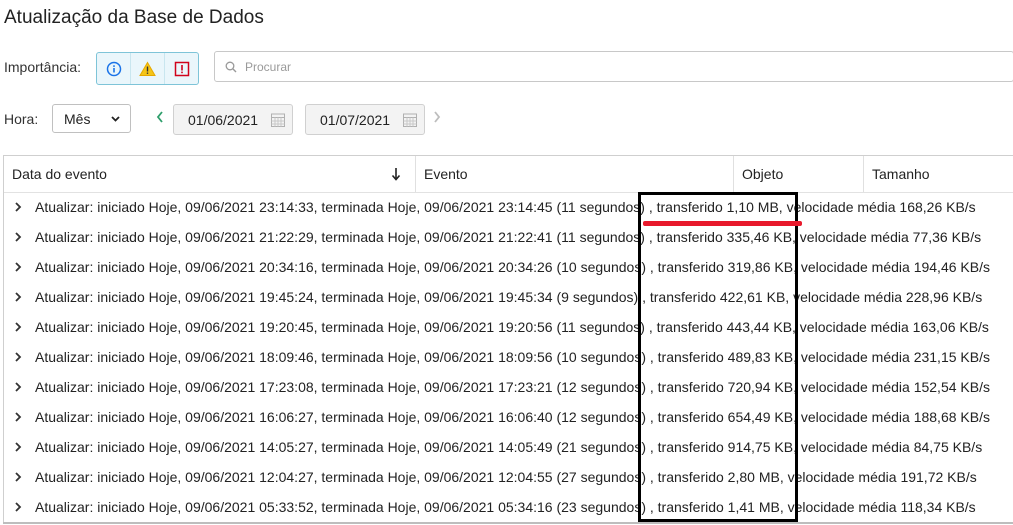 The width and height of the screenshot is (1013, 525). I want to click on red-underline-annotation, so click(722, 223).